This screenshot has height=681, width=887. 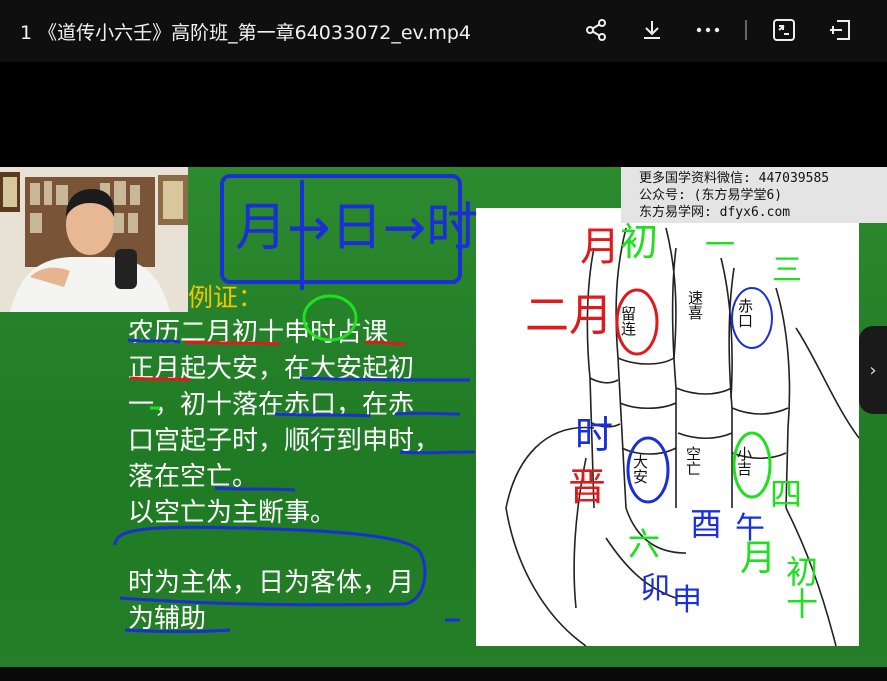 I want to click on annotation-month: 月, so click(x=600, y=247).